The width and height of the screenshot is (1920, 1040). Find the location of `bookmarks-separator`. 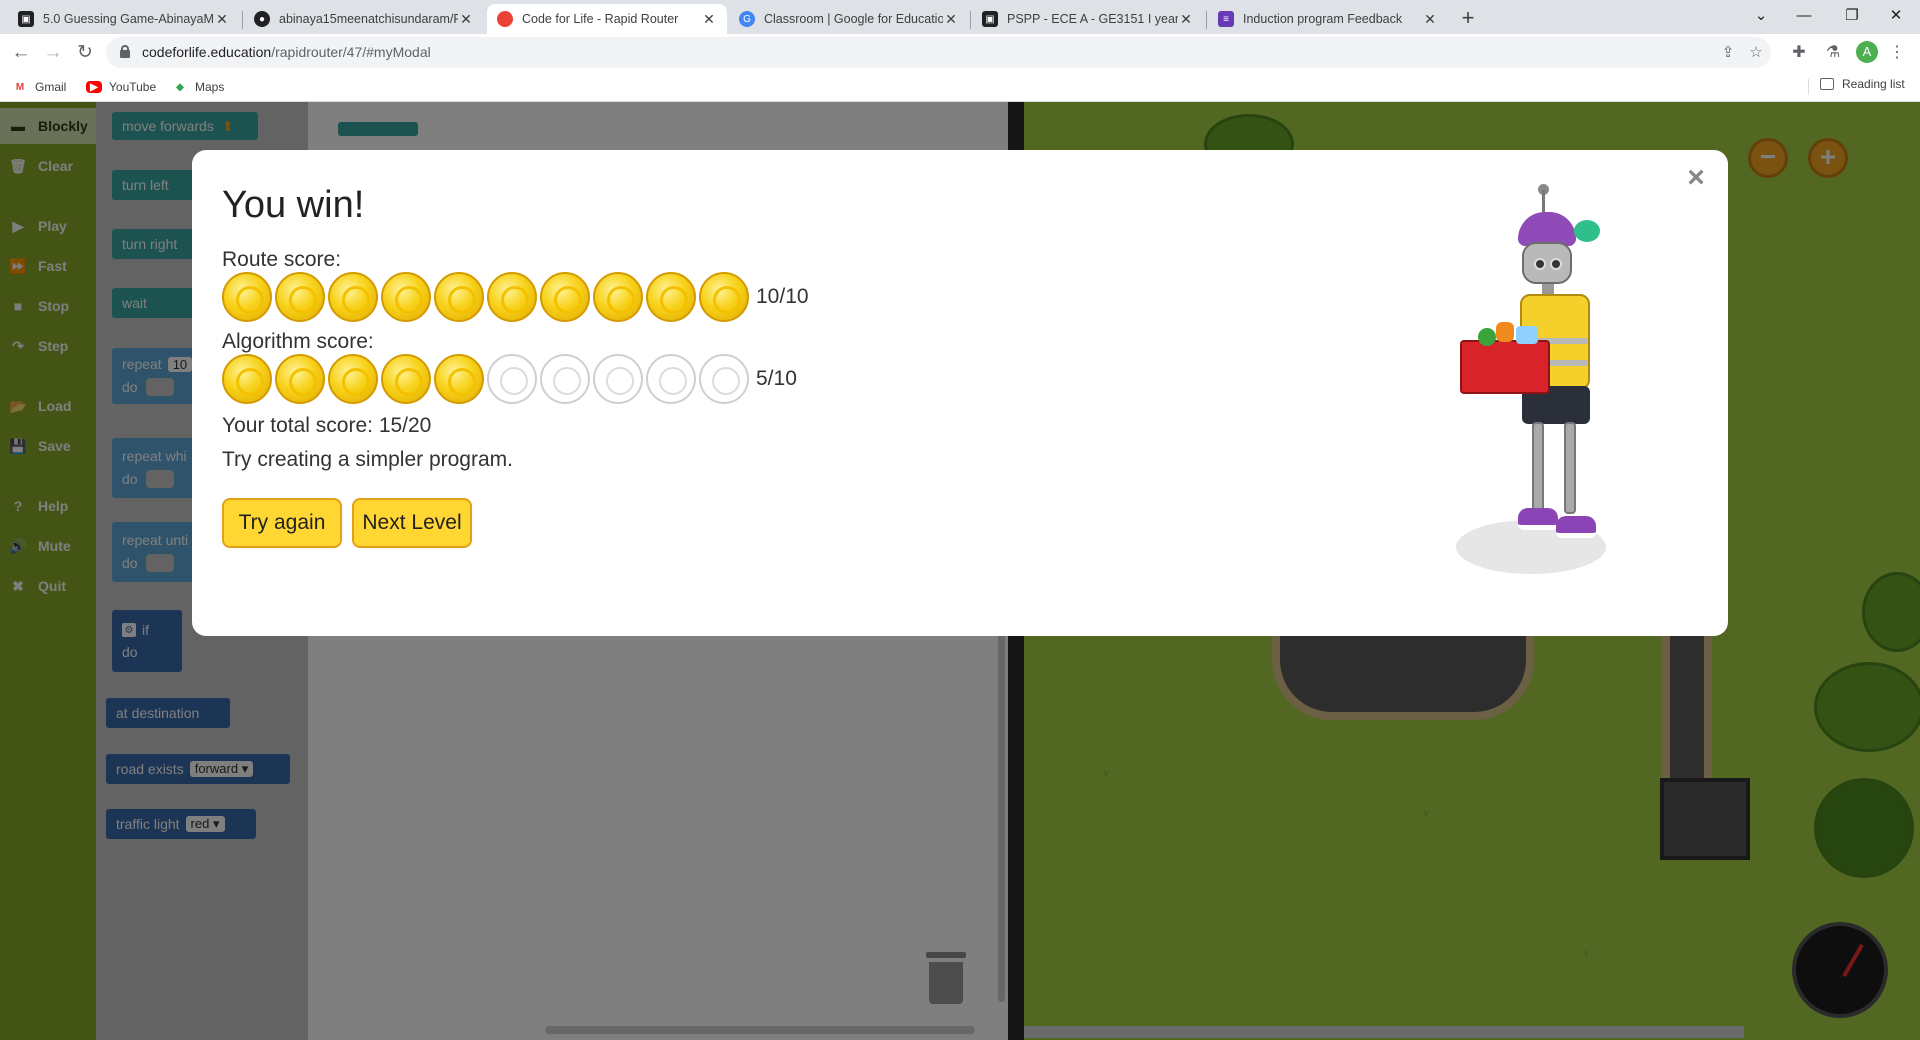

bookmarks-separator is located at coordinates (1808, 87).